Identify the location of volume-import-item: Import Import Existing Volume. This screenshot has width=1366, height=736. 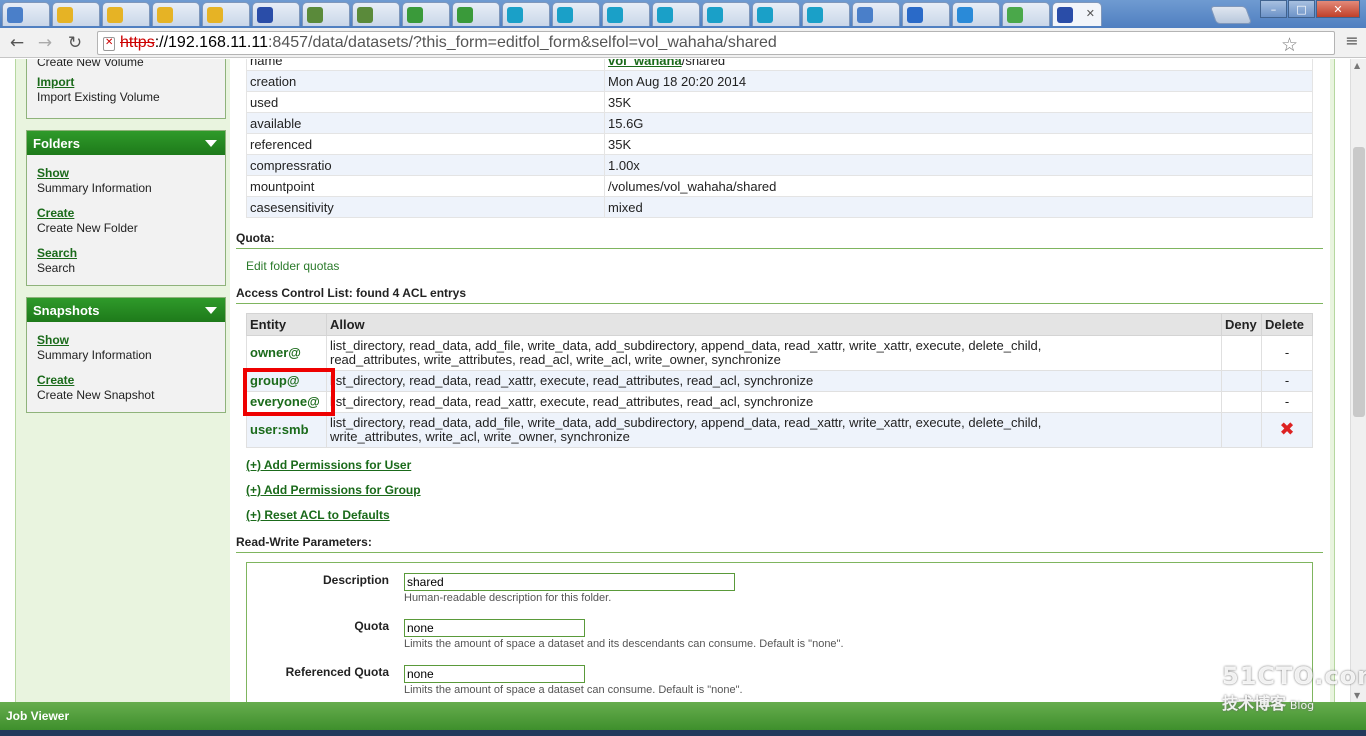
(126, 87).